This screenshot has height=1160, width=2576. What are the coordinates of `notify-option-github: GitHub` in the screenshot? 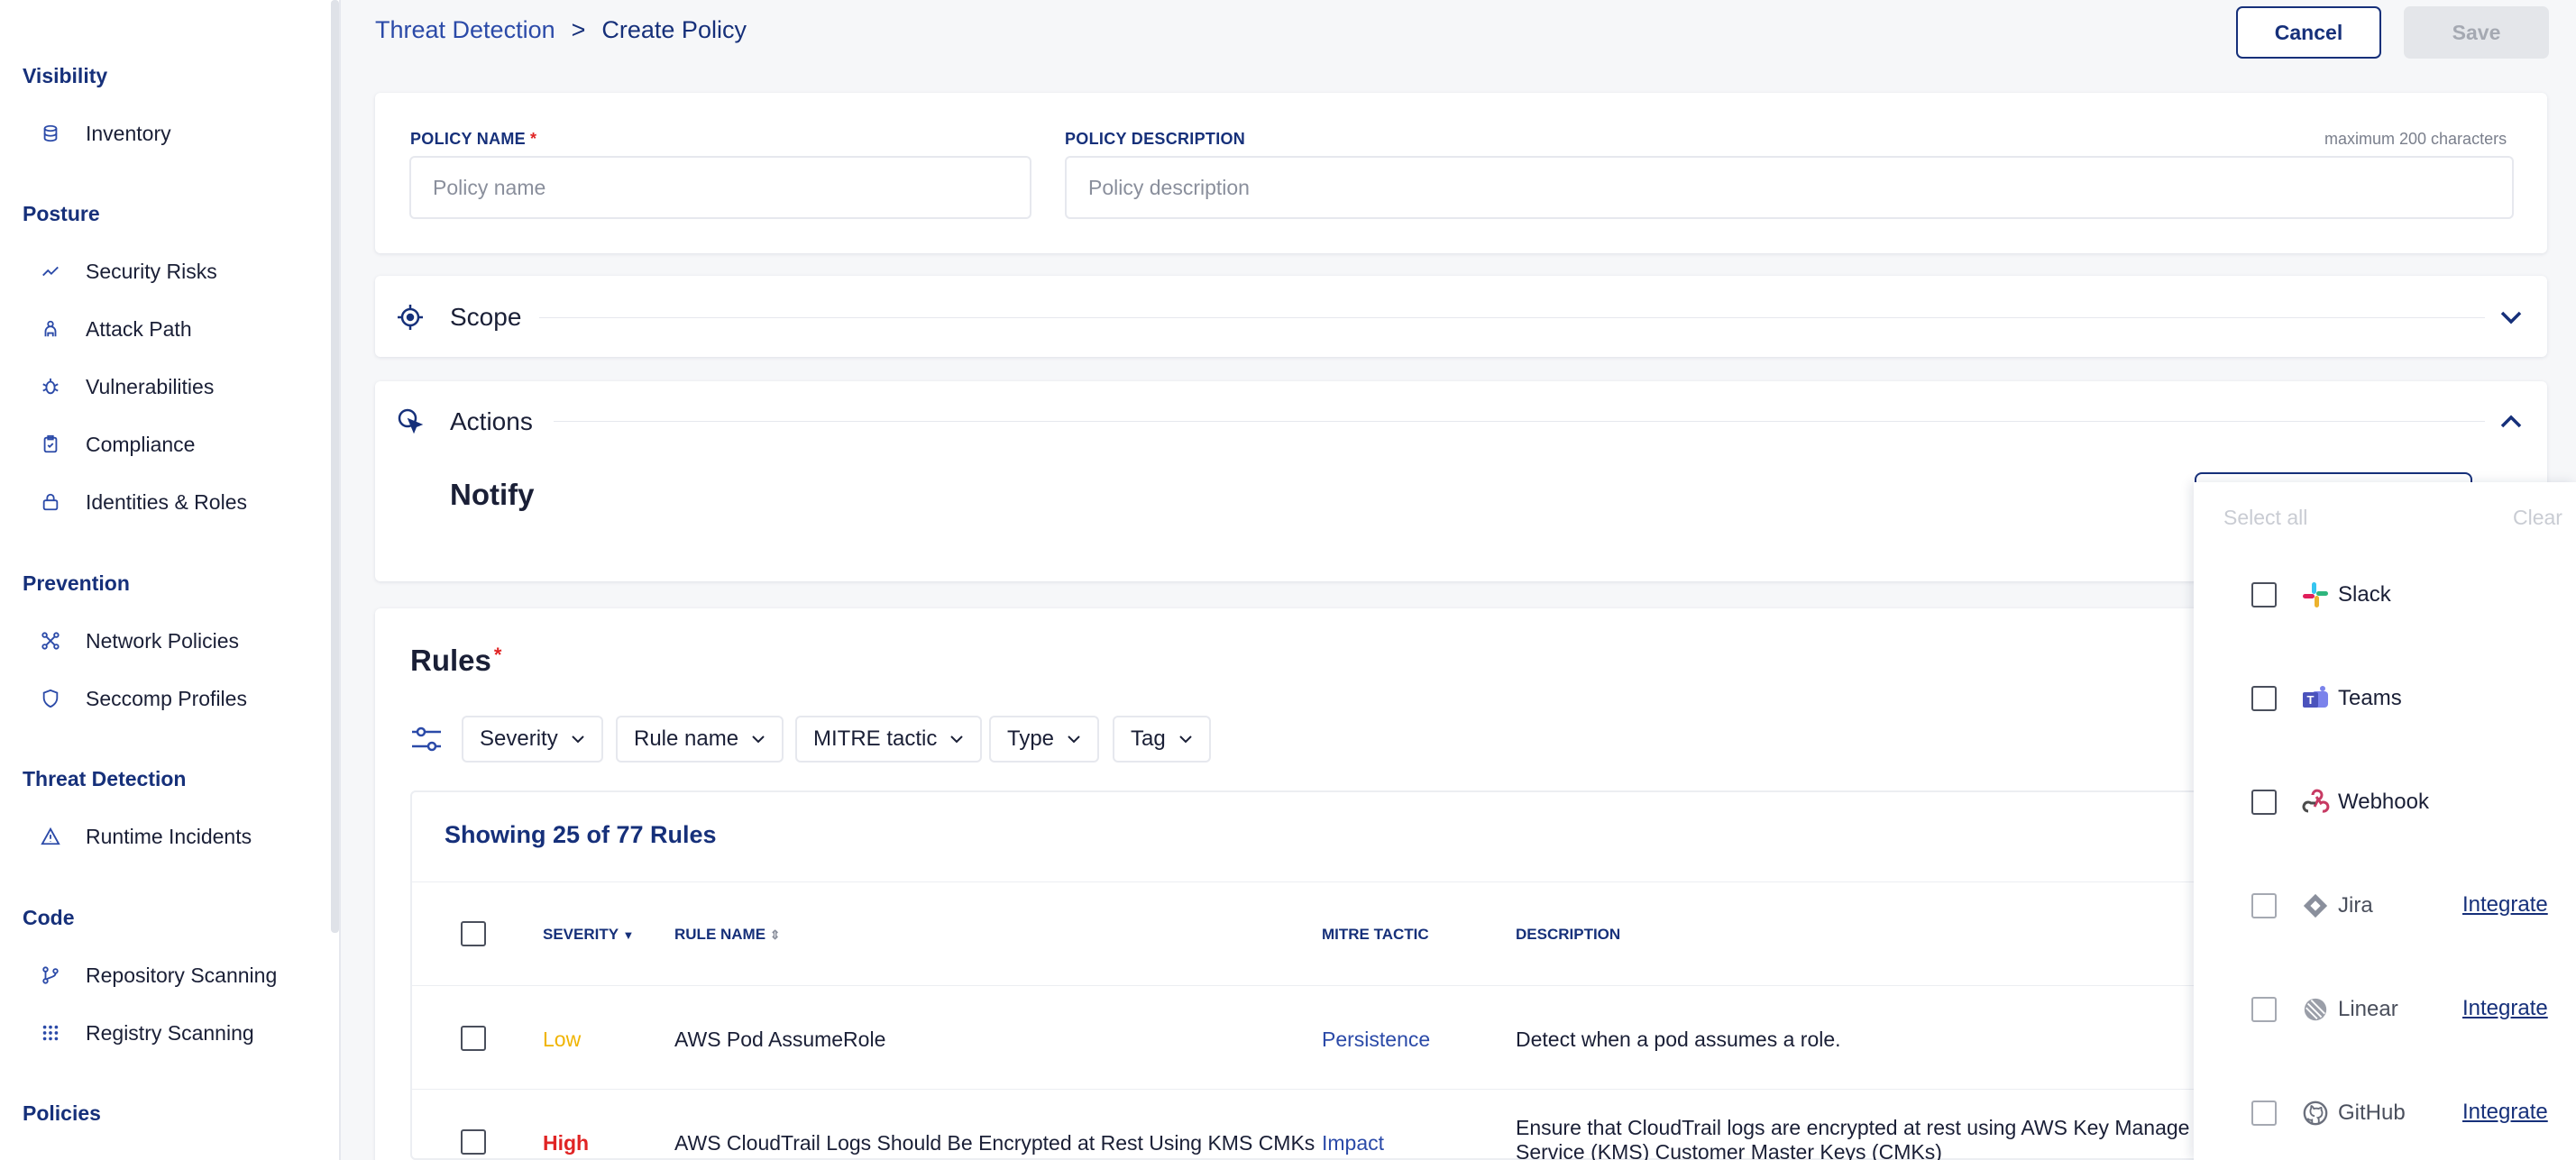 It's located at (2328, 1113).